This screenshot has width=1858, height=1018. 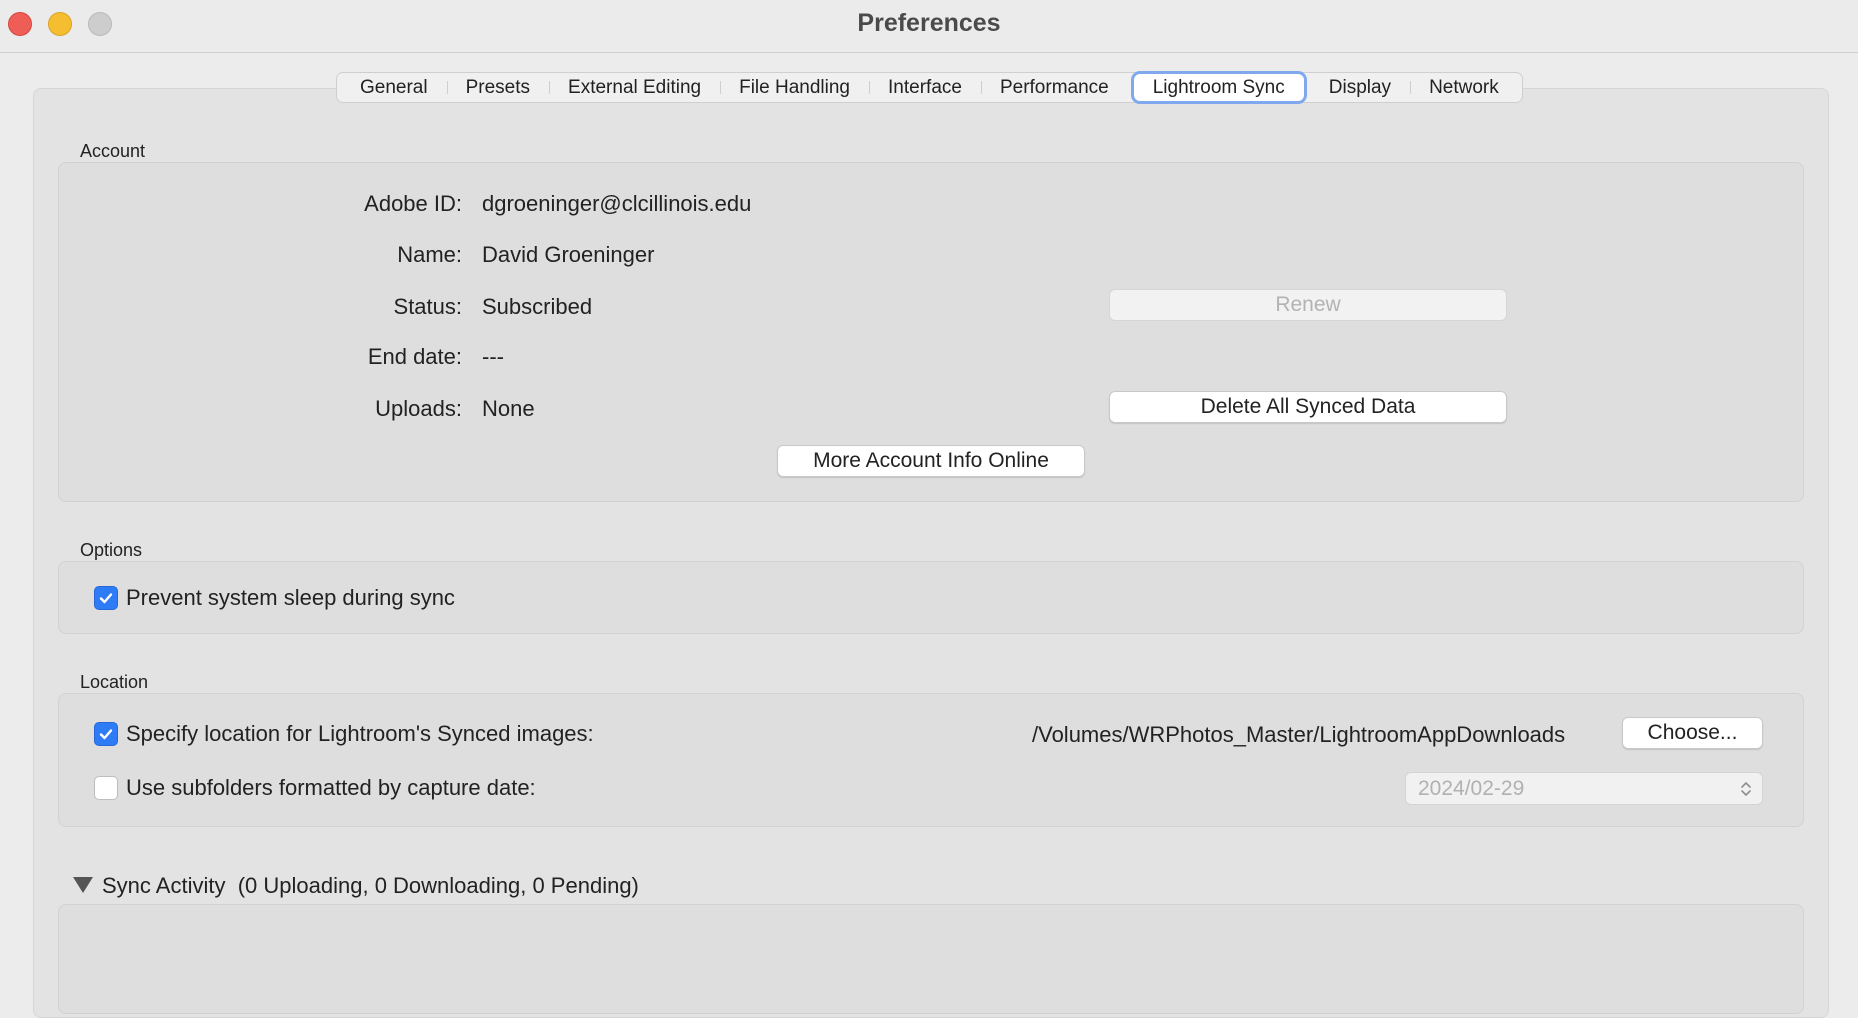 What do you see at coordinates (493, 356) in the screenshot?
I see `end-date-value: ---` at bounding box center [493, 356].